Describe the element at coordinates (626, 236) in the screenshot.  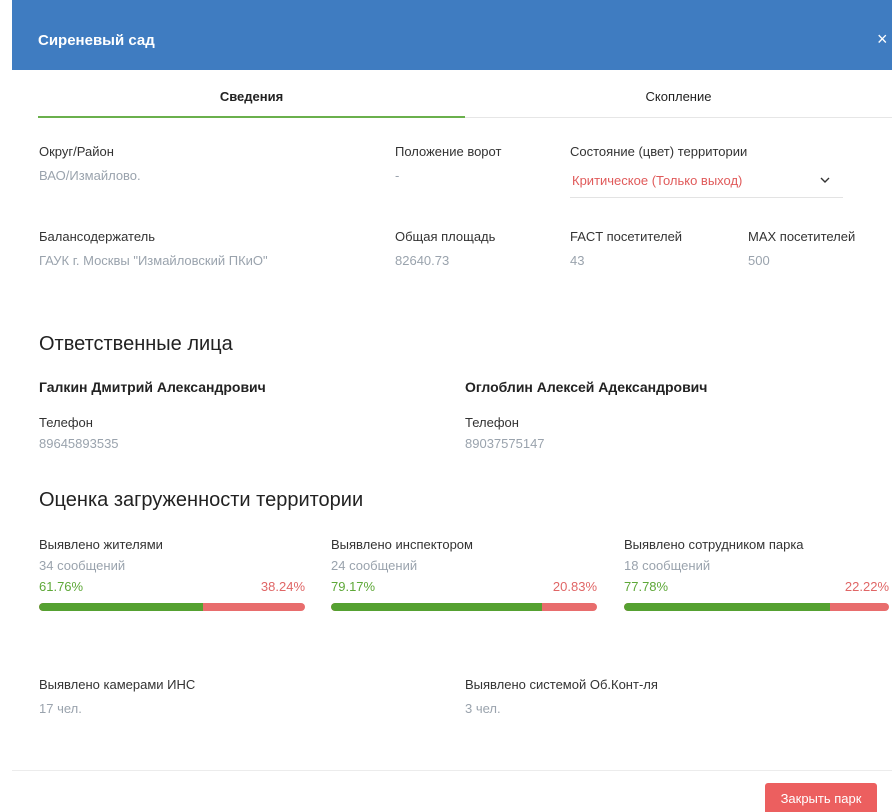
I see `fact-visitors-label: FACT посетителей` at that location.